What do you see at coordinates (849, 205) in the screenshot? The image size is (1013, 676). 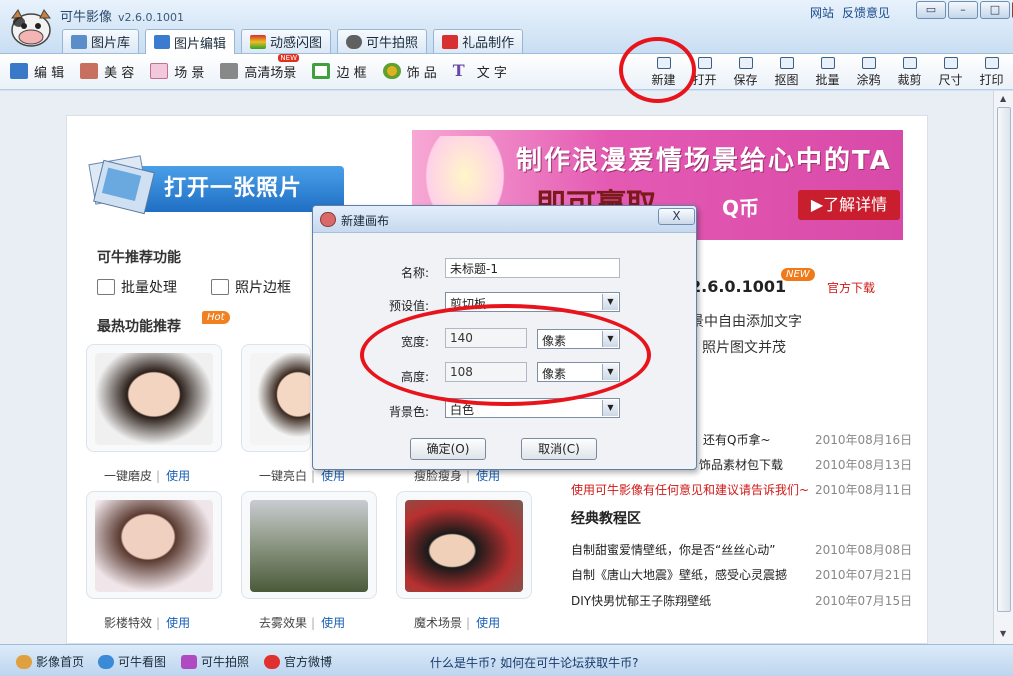 I see `banner-detail-button: ▶了解详情` at bounding box center [849, 205].